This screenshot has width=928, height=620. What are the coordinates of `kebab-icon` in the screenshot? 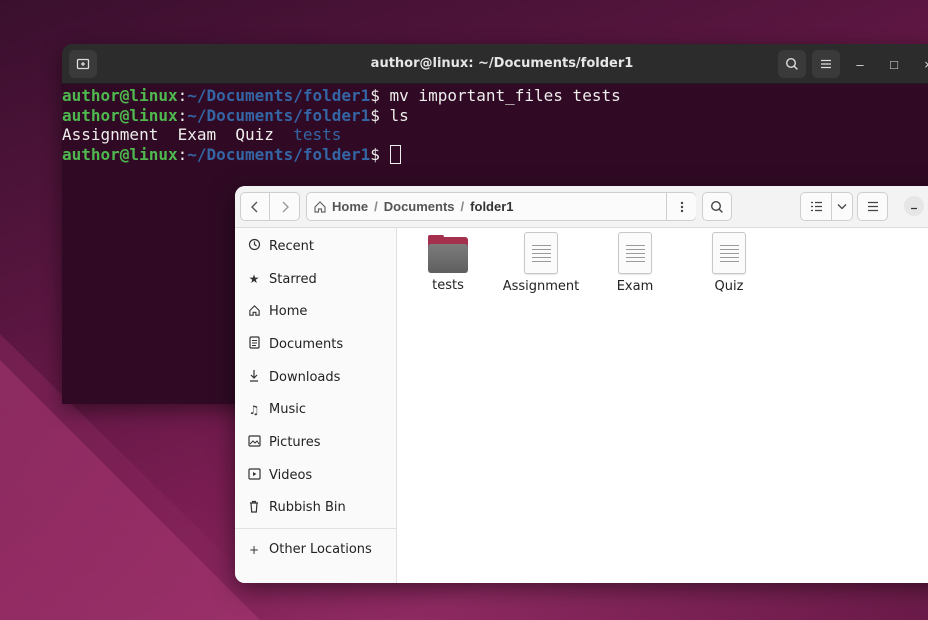 It's located at (681, 206).